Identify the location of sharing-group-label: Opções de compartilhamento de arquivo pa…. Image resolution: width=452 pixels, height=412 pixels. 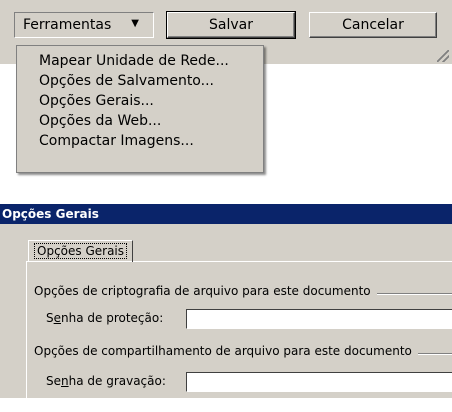
(226, 351).